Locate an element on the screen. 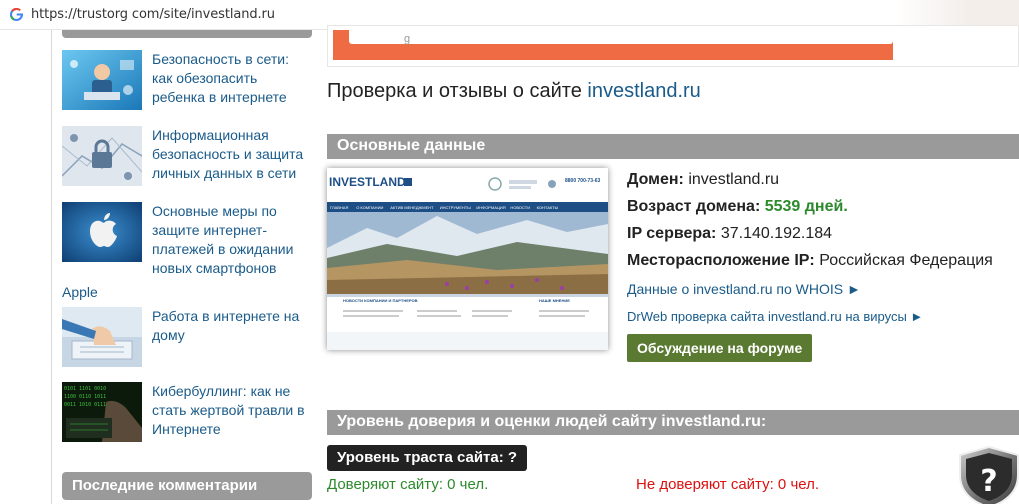  trust-level-badge: Уровень траста сайта: ? is located at coordinates (427, 458).